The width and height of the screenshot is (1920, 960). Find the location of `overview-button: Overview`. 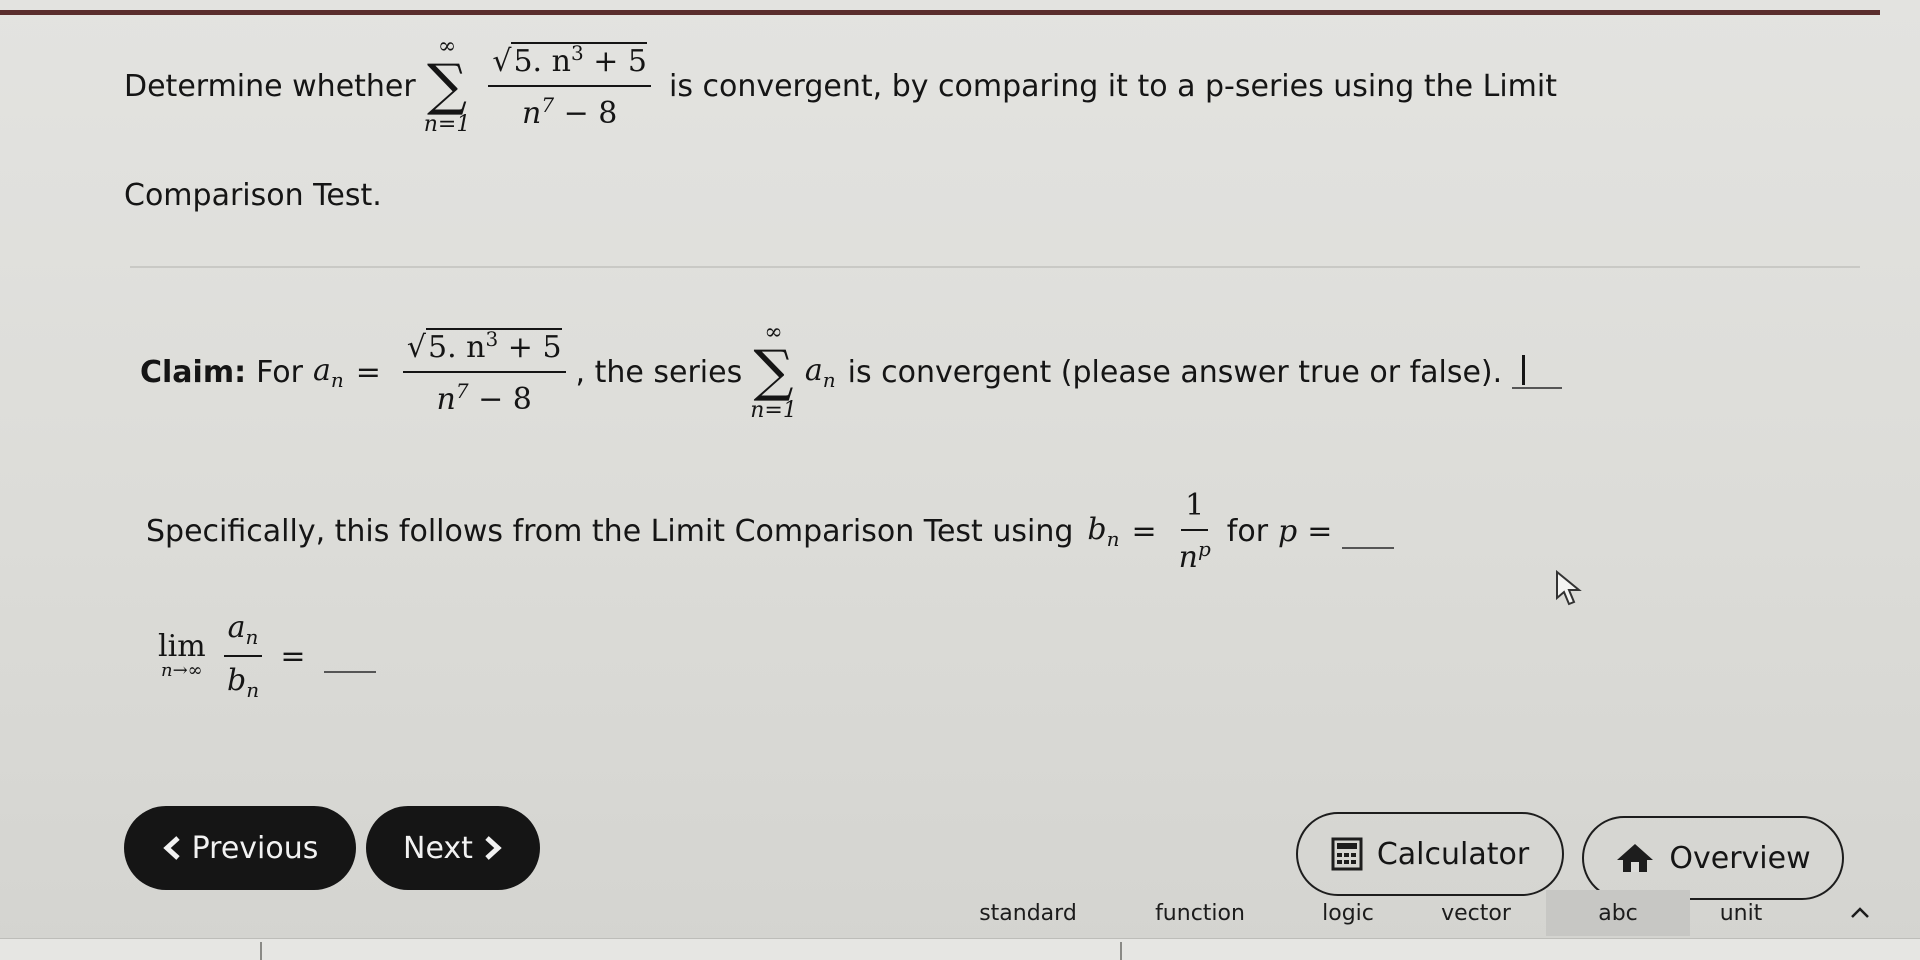

overview-button: Overview is located at coordinates (1713, 858).